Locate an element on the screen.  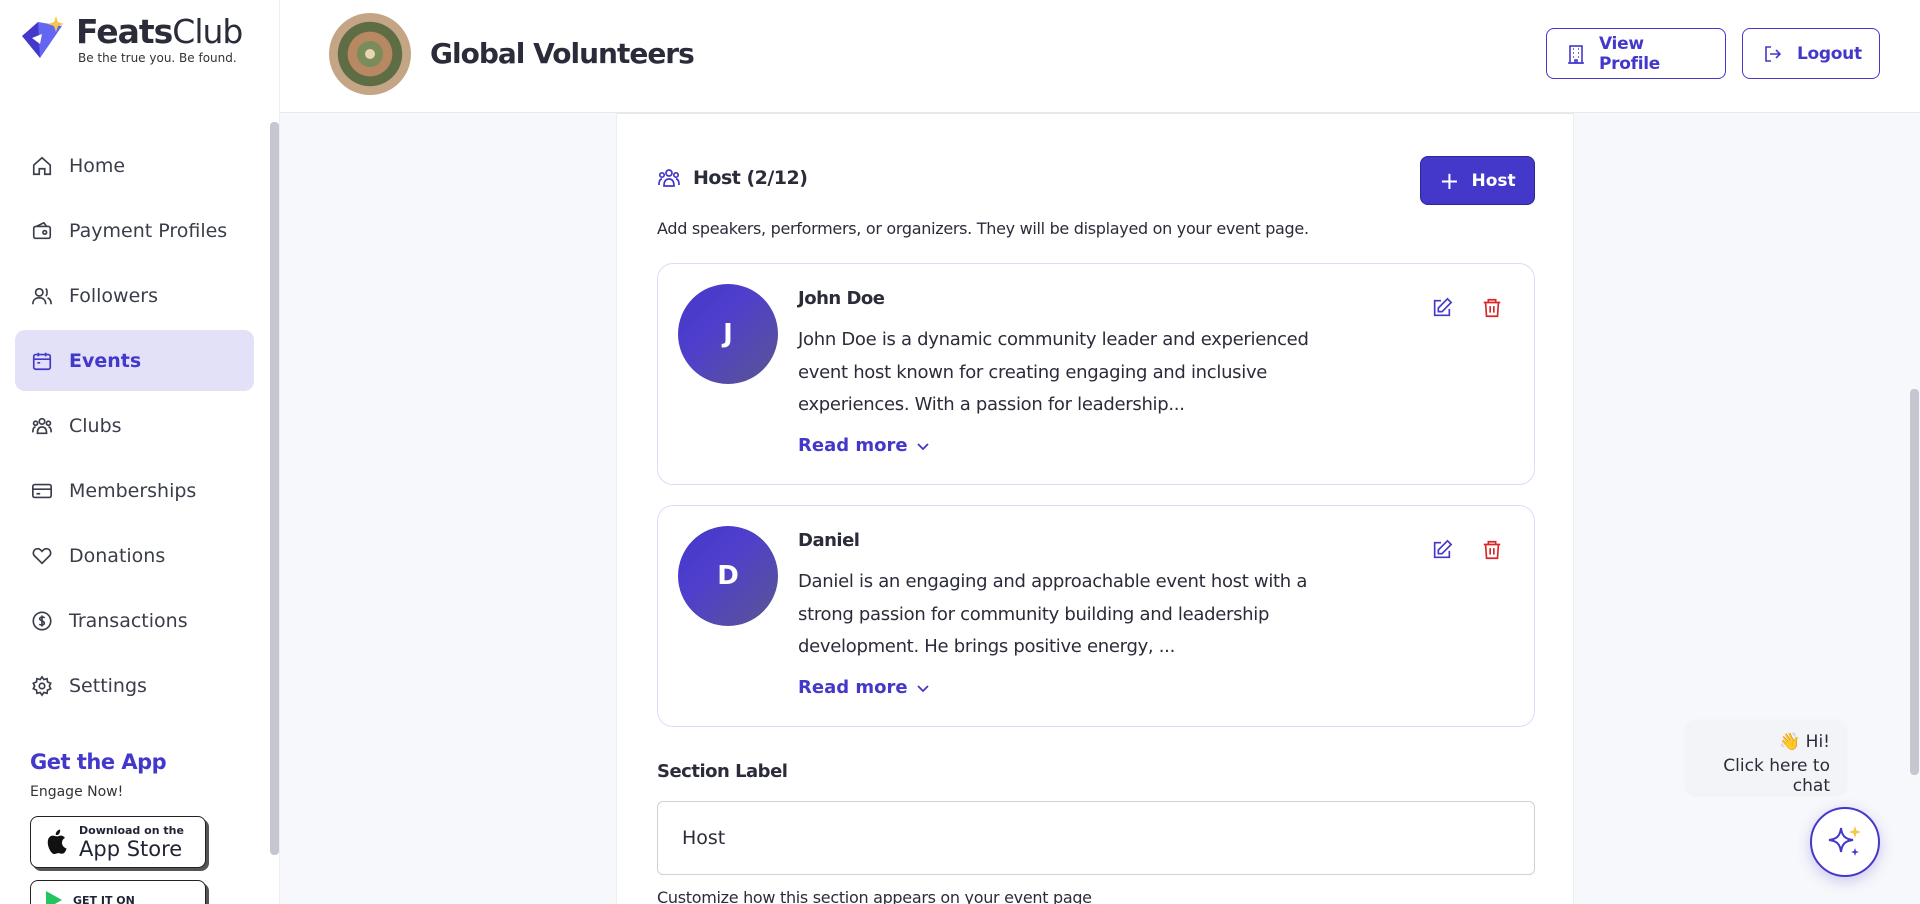
section-label-input is located at coordinates (1096, 838).